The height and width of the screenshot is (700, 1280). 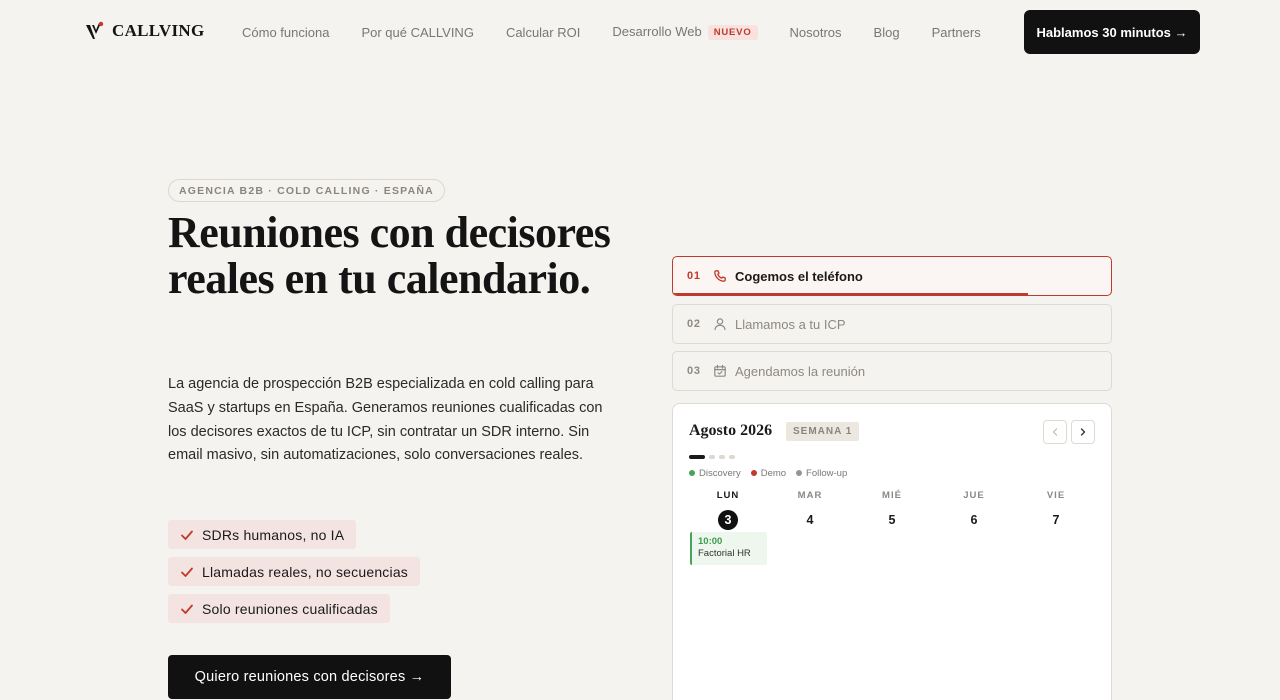 I want to click on day-name: VIE, so click(x=1056, y=495).